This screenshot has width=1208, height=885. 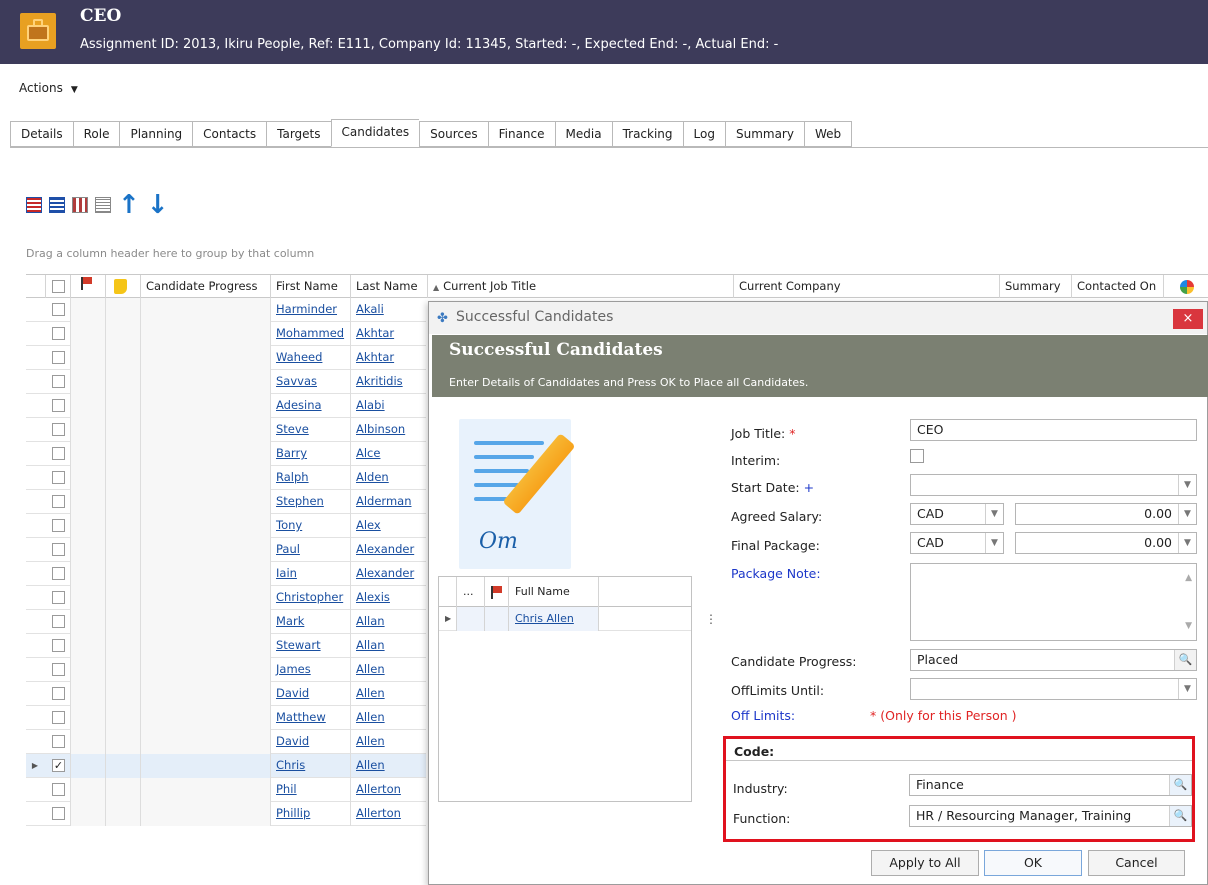 I want to click on first-name-link: James, so click(x=293, y=669).